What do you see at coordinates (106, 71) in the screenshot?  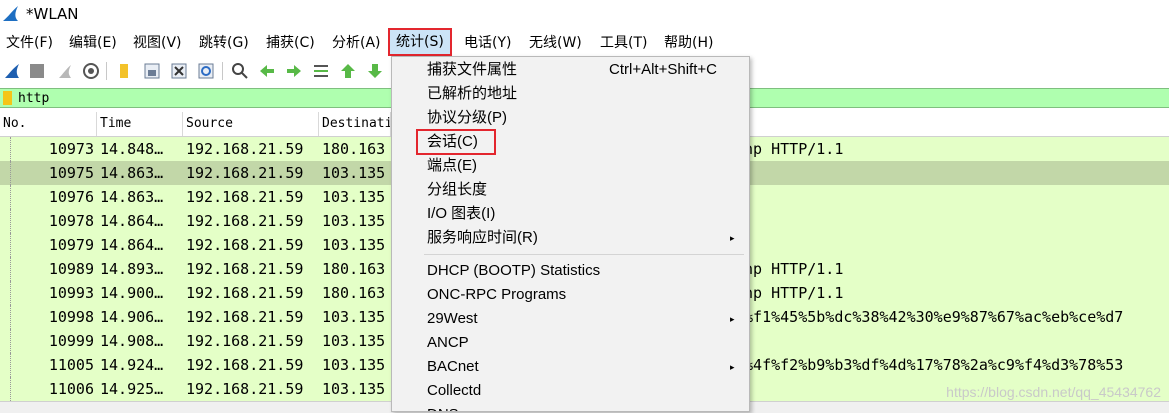 I see `toolbar-separator` at bounding box center [106, 71].